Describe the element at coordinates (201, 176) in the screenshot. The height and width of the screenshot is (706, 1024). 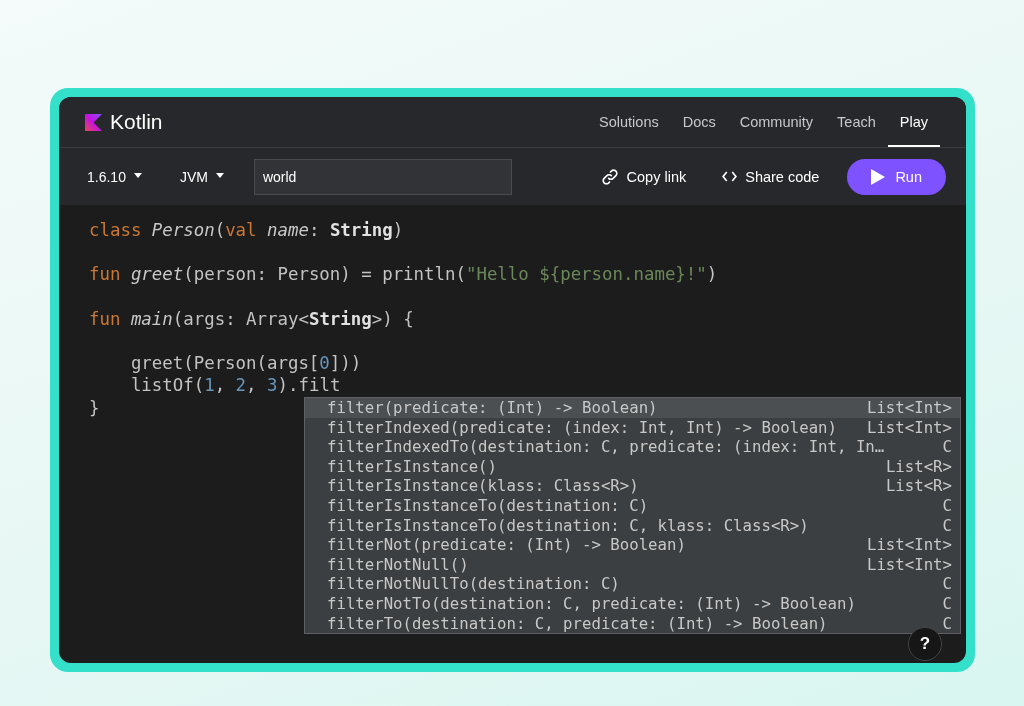
I see `platform-dropdown: JVM` at that location.